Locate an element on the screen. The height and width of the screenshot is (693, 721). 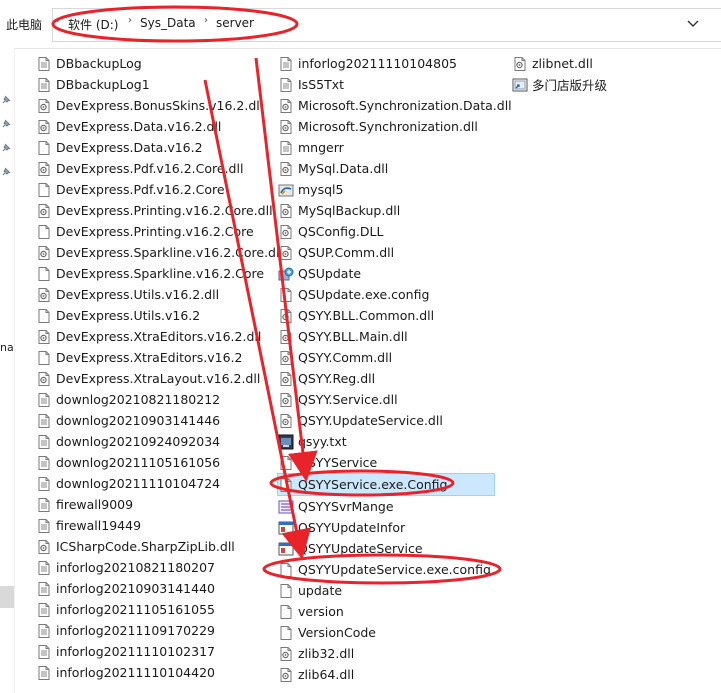
file-item-qsyy-reg-dll: QSYY.Reg.dll is located at coordinates (393, 378).